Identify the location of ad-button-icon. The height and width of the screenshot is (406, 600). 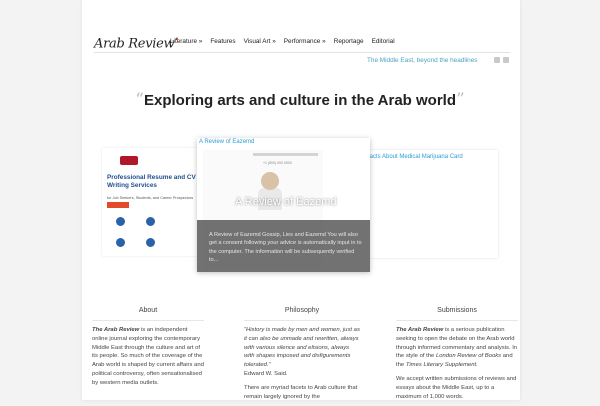
(118, 205).